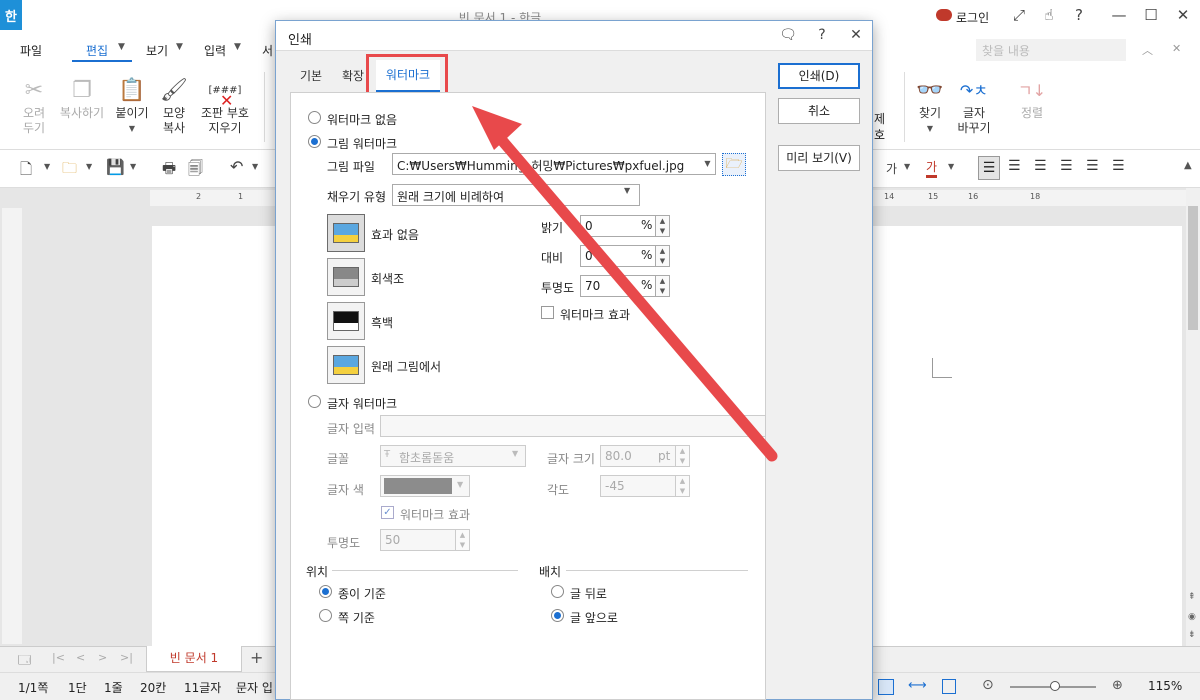  Describe the element at coordinates (1040, 166) in the screenshot. I see `align-center-icon: ☰` at that location.